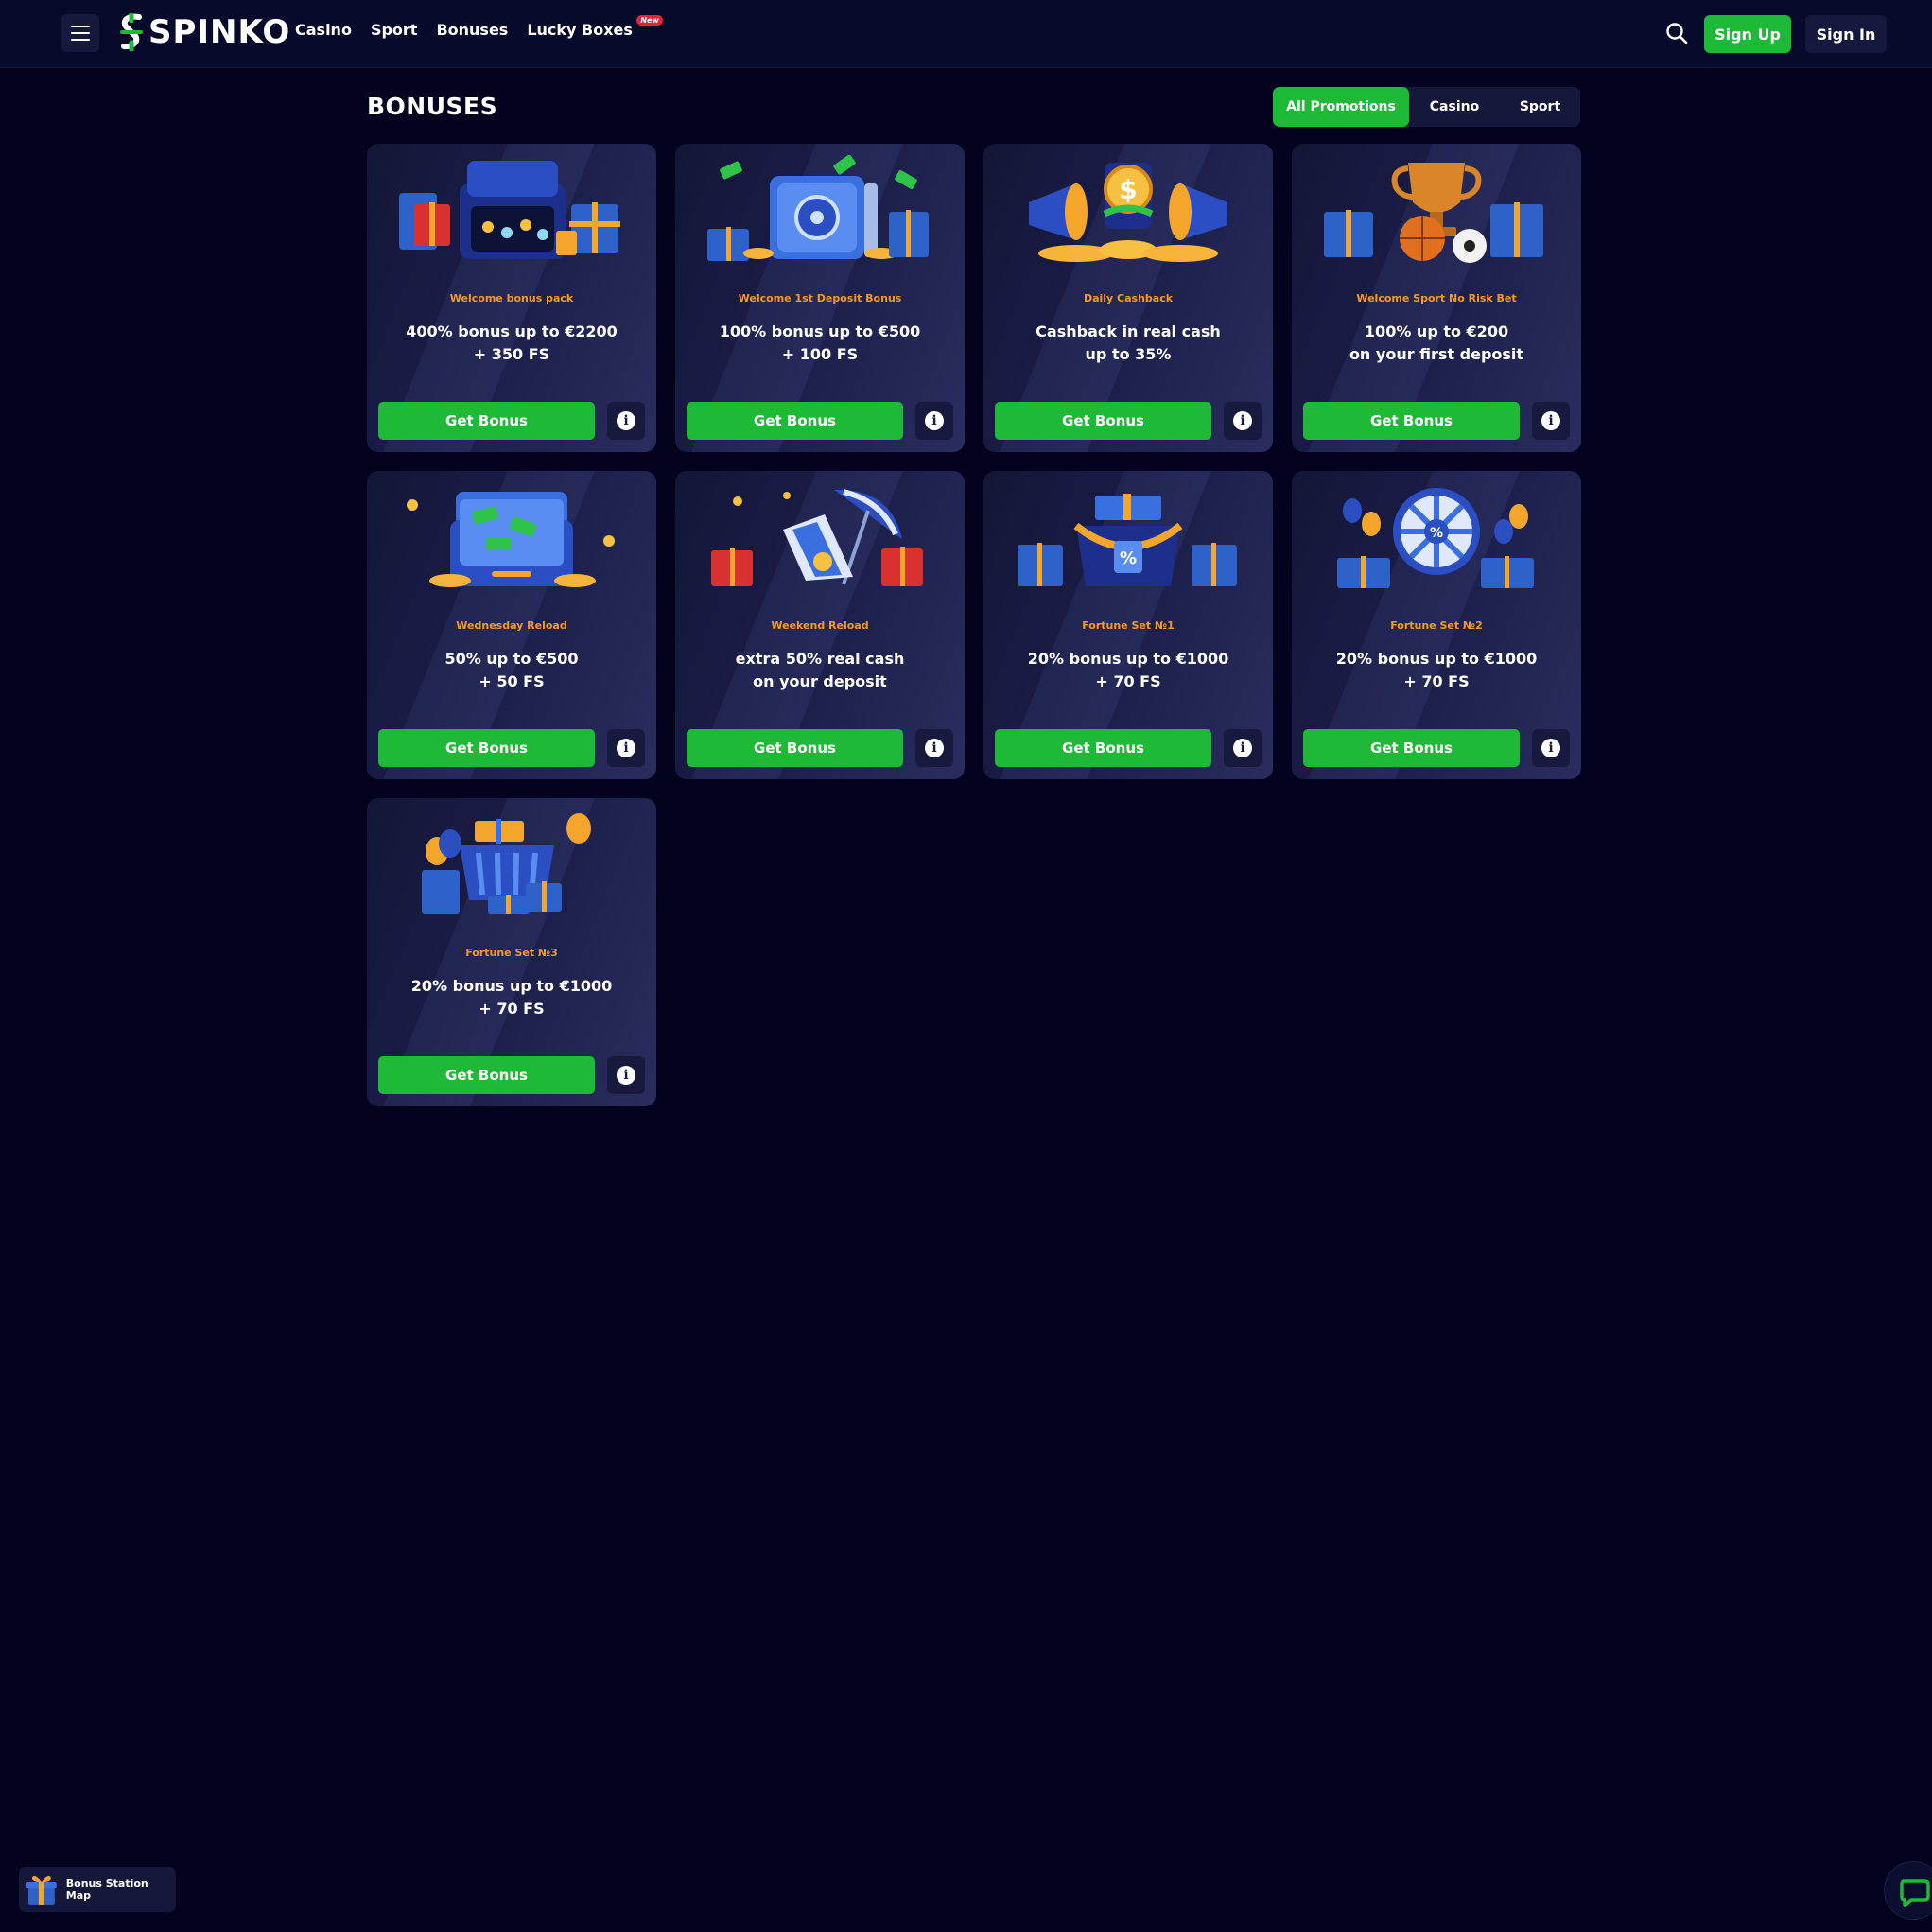  Describe the element at coordinates (1127, 540) in the screenshot. I see `gift-box-percent-illustration: %` at that location.